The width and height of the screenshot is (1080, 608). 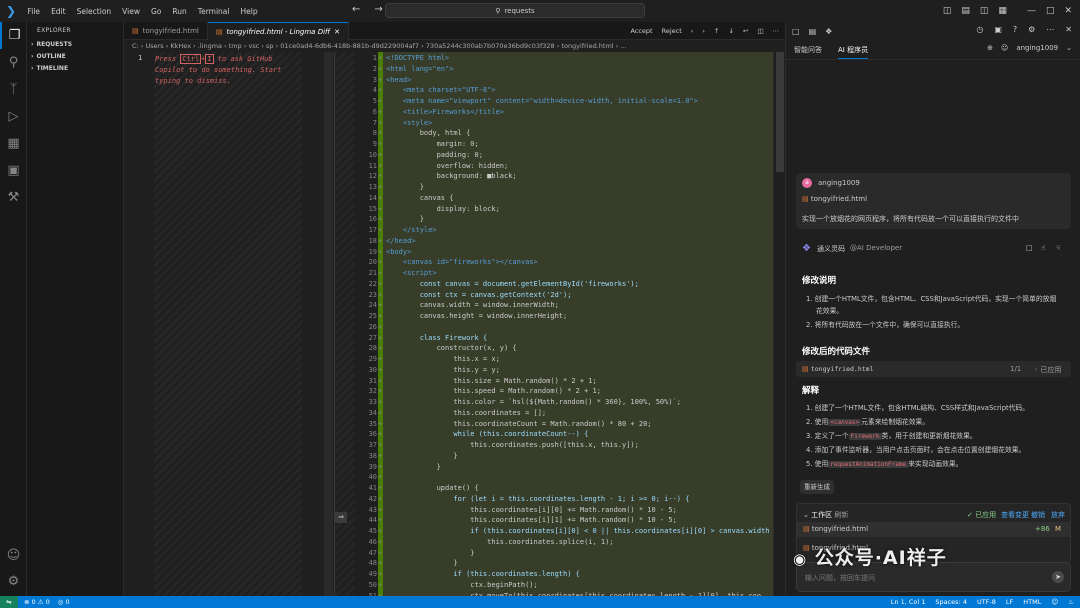 What do you see at coordinates (378, 9) in the screenshot?
I see `forward-icon: →` at bounding box center [378, 9].